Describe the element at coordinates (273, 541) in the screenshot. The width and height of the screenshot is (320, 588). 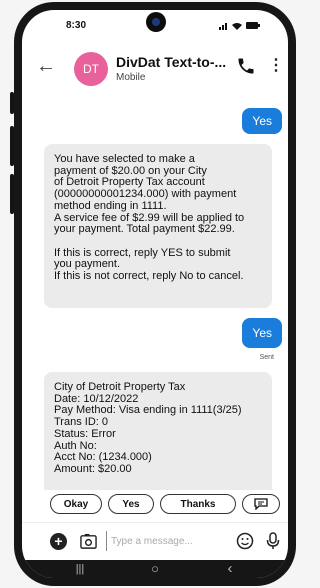
I see `microphone-icon` at that location.